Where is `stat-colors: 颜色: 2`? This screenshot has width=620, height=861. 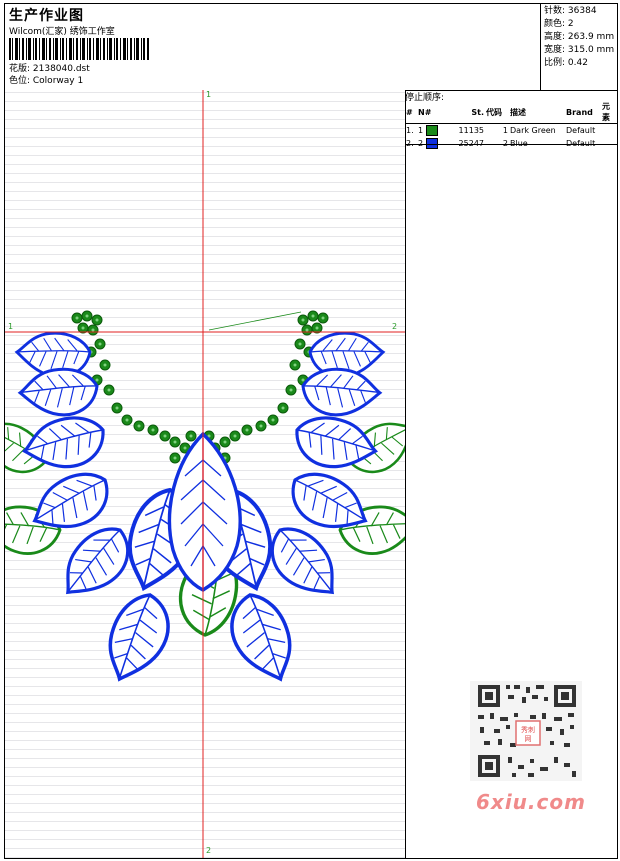
stat-colors: 颜色: 2 is located at coordinates (559, 24).